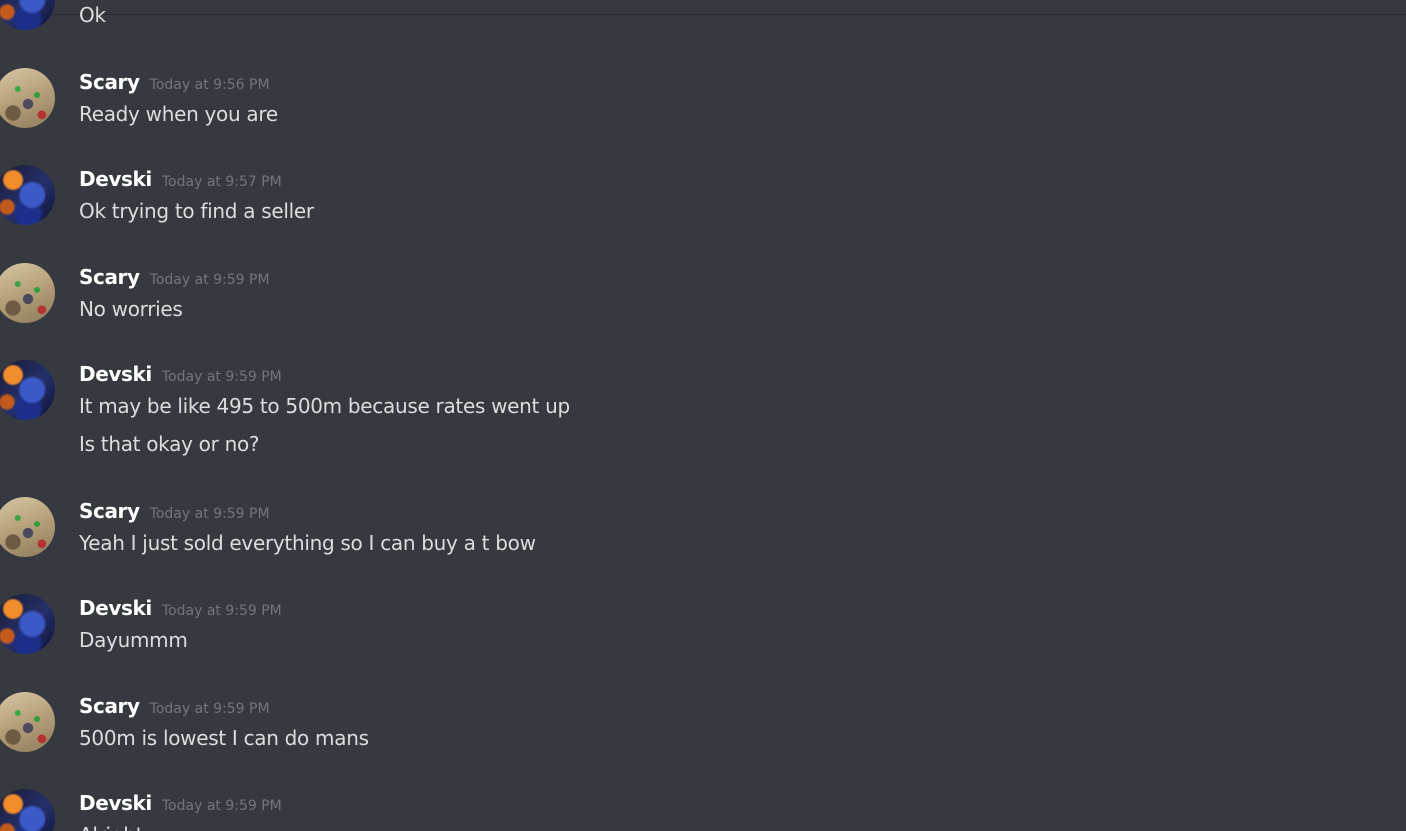 Image resolution: width=1406 pixels, height=831 pixels. What do you see at coordinates (209, 85) in the screenshot?
I see `timestamp: Today at 9:56 PM` at bounding box center [209, 85].